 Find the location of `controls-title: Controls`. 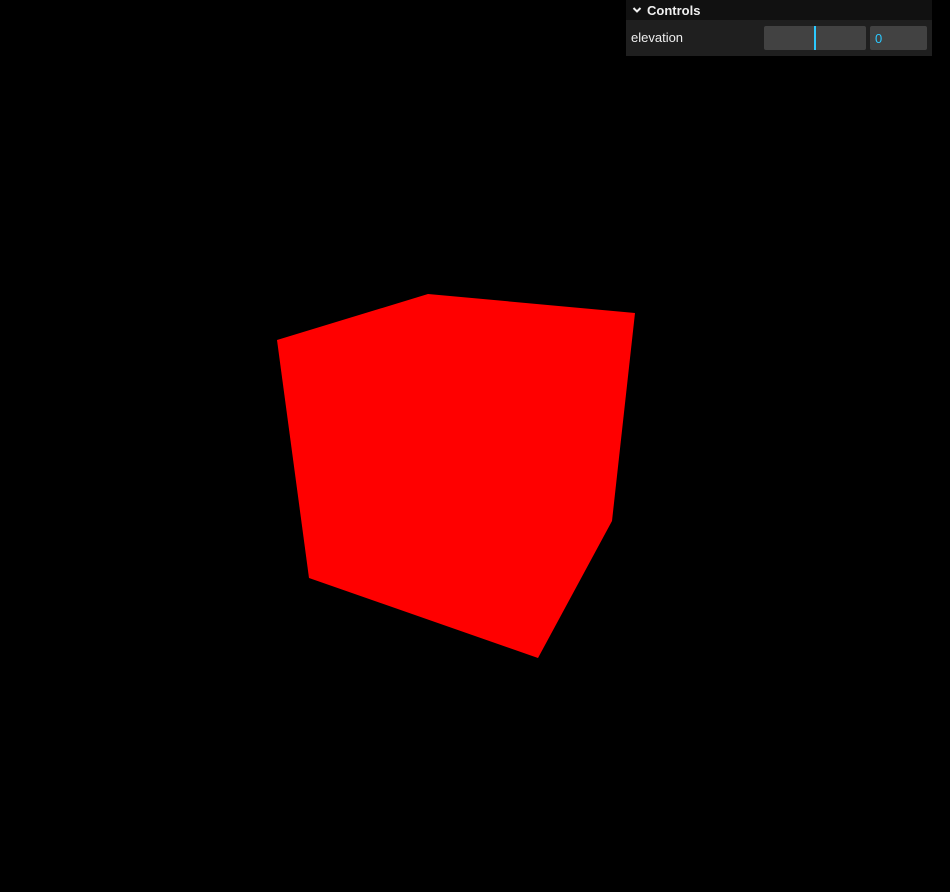

controls-title: Controls is located at coordinates (674, 10).